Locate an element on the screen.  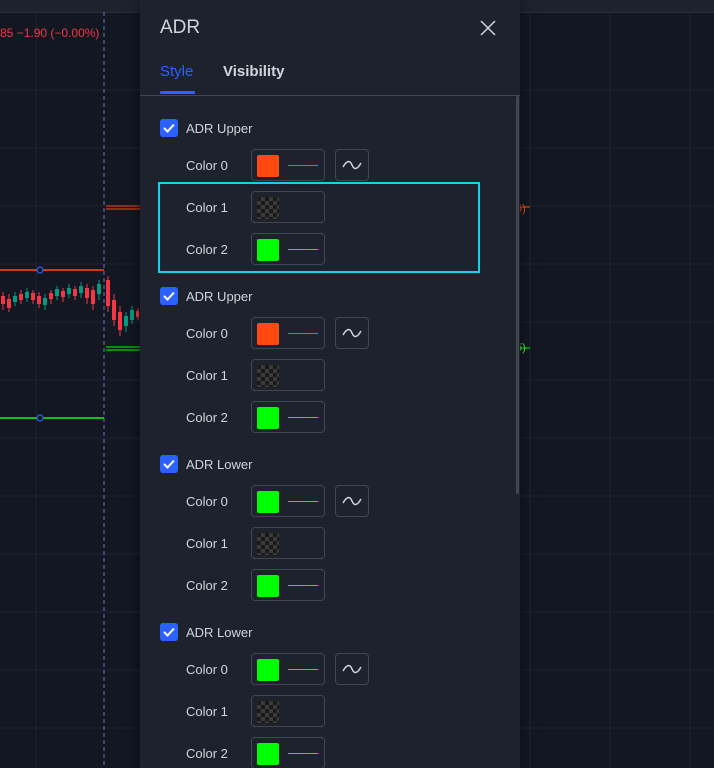
tab-visibility: Visibility is located at coordinates (253, 71).